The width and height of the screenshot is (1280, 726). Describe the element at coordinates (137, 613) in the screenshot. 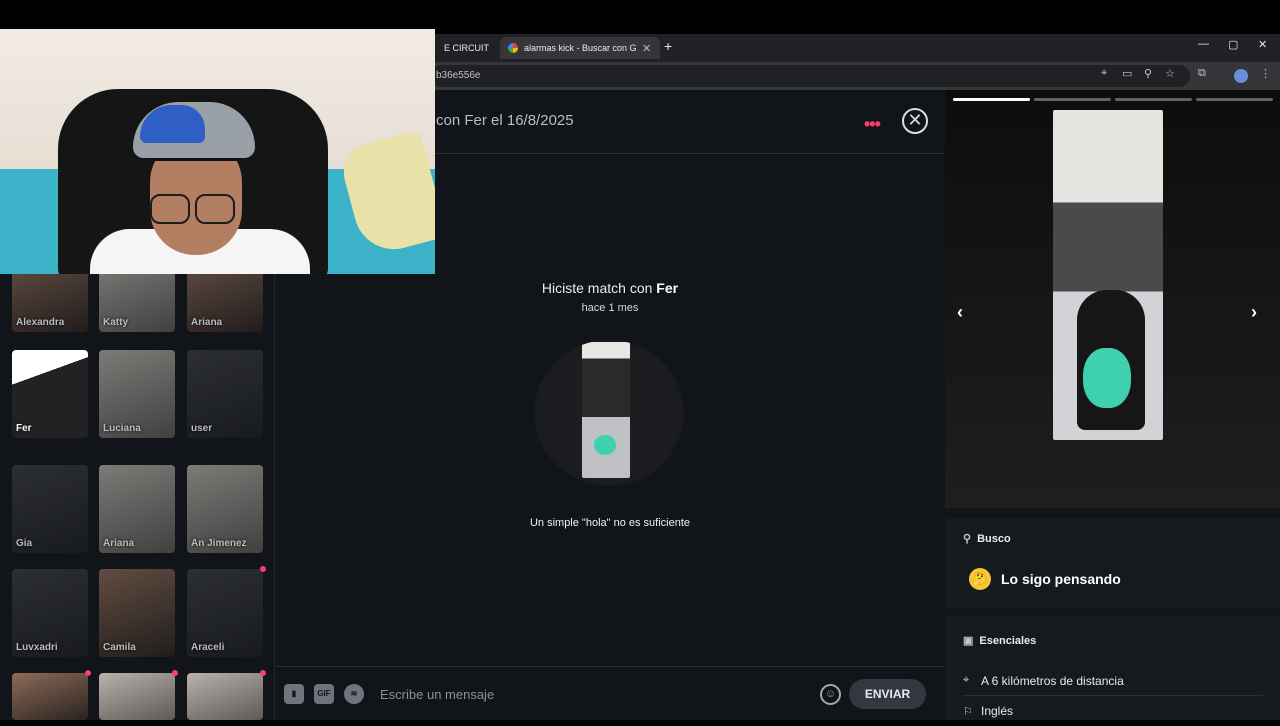

I see `match-card: Camila` at that location.